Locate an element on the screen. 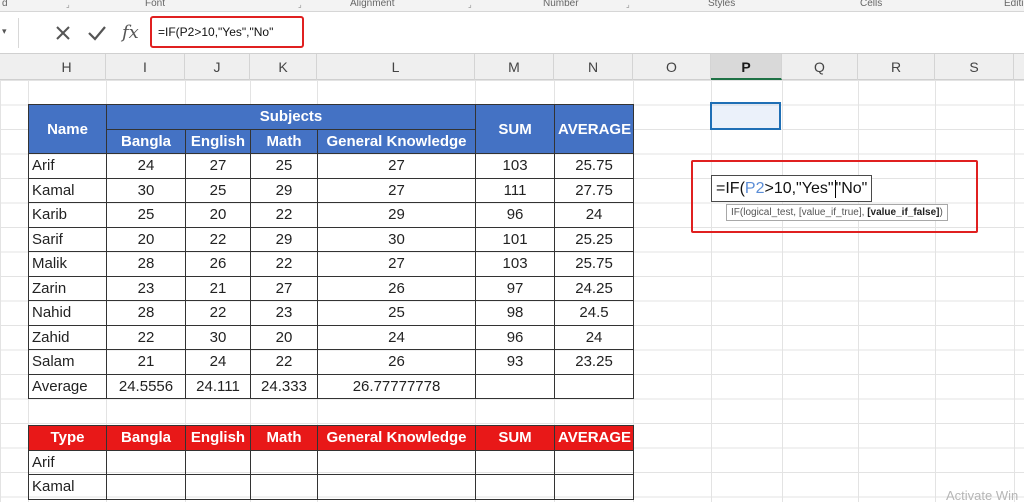 The height and width of the screenshot is (502, 1024). cell-average: 24.5 is located at coordinates (594, 313).